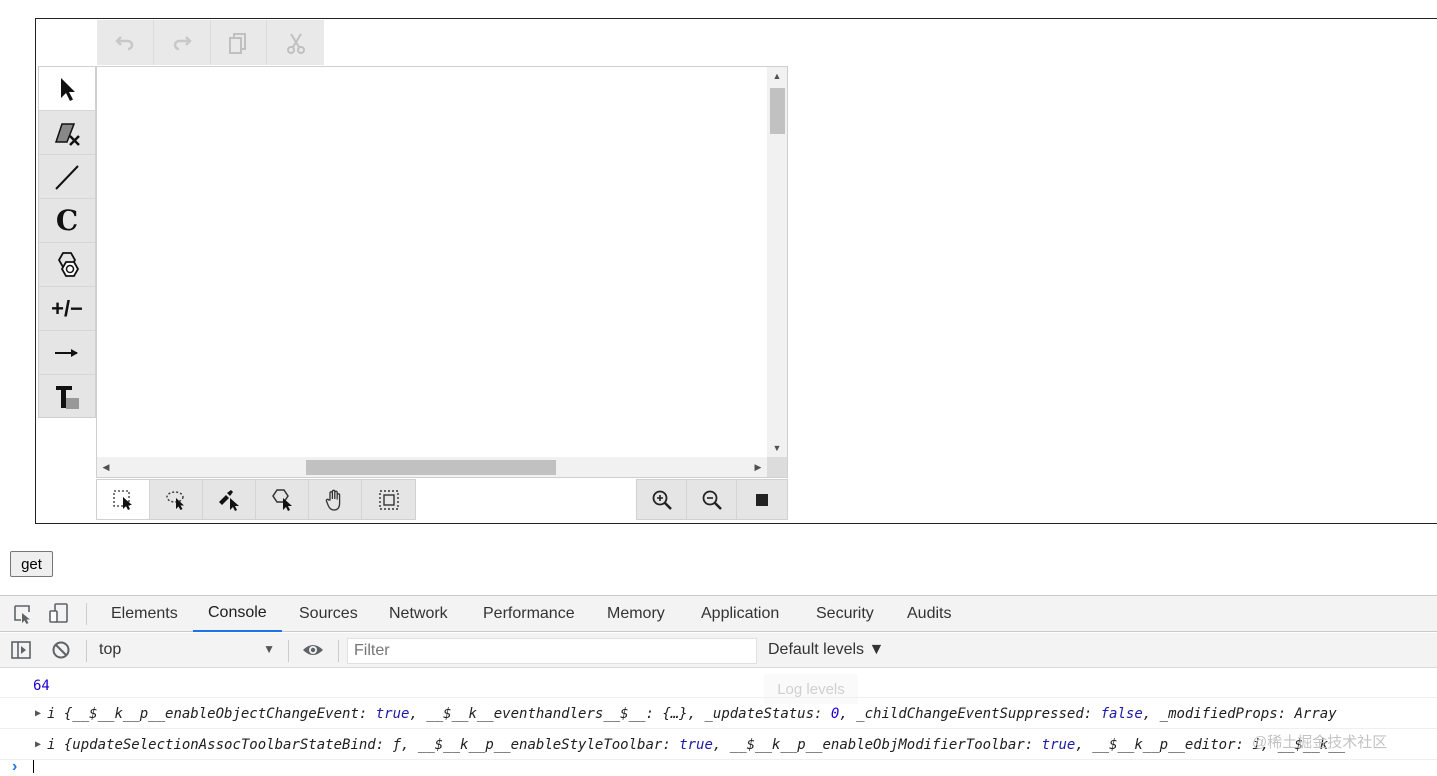 This screenshot has width=1437, height=776. I want to click on charge-tool-button: +/−, so click(67, 309).